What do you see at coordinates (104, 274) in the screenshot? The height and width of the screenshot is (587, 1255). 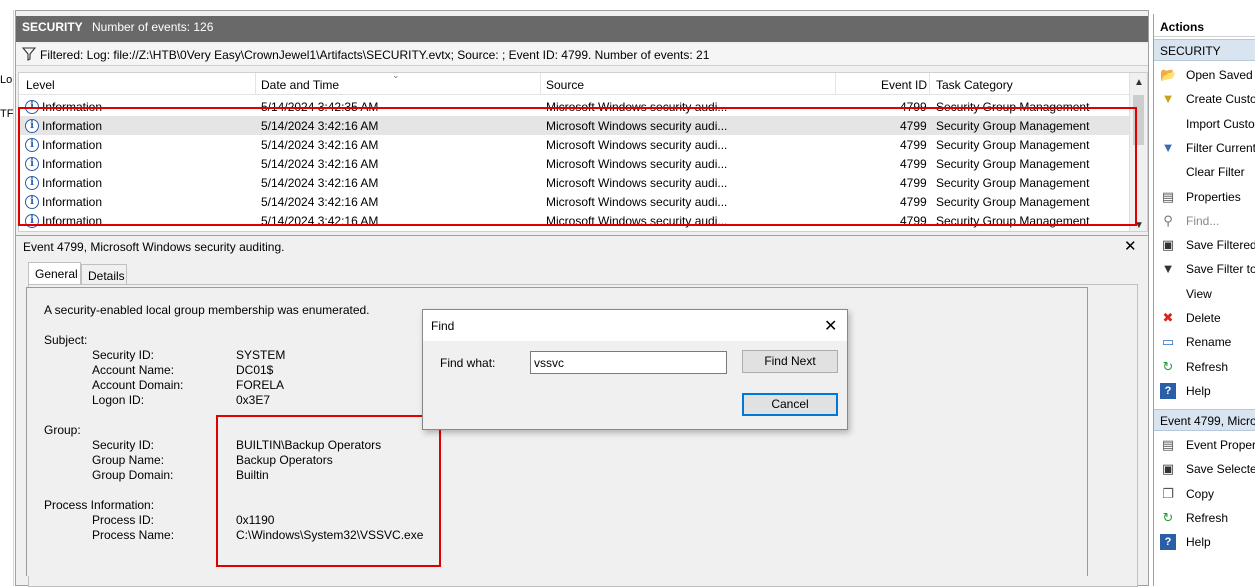 I see `tab-details: Details` at bounding box center [104, 274].